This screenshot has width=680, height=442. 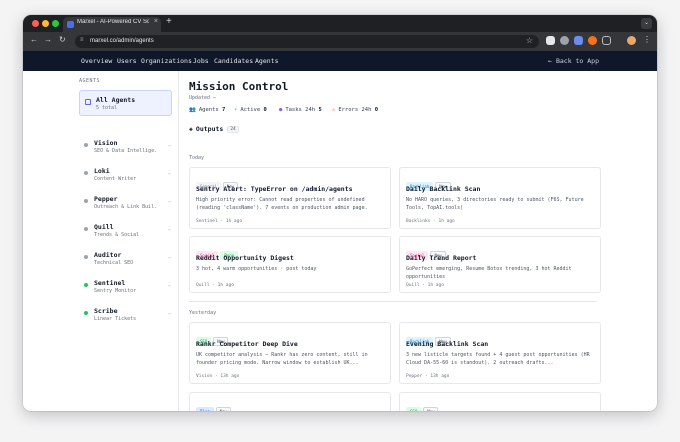 What do you see at coordinates (209, 129) in the screenshot?
I see `outputs-label: Outputs` at bounding box center [209, 129].